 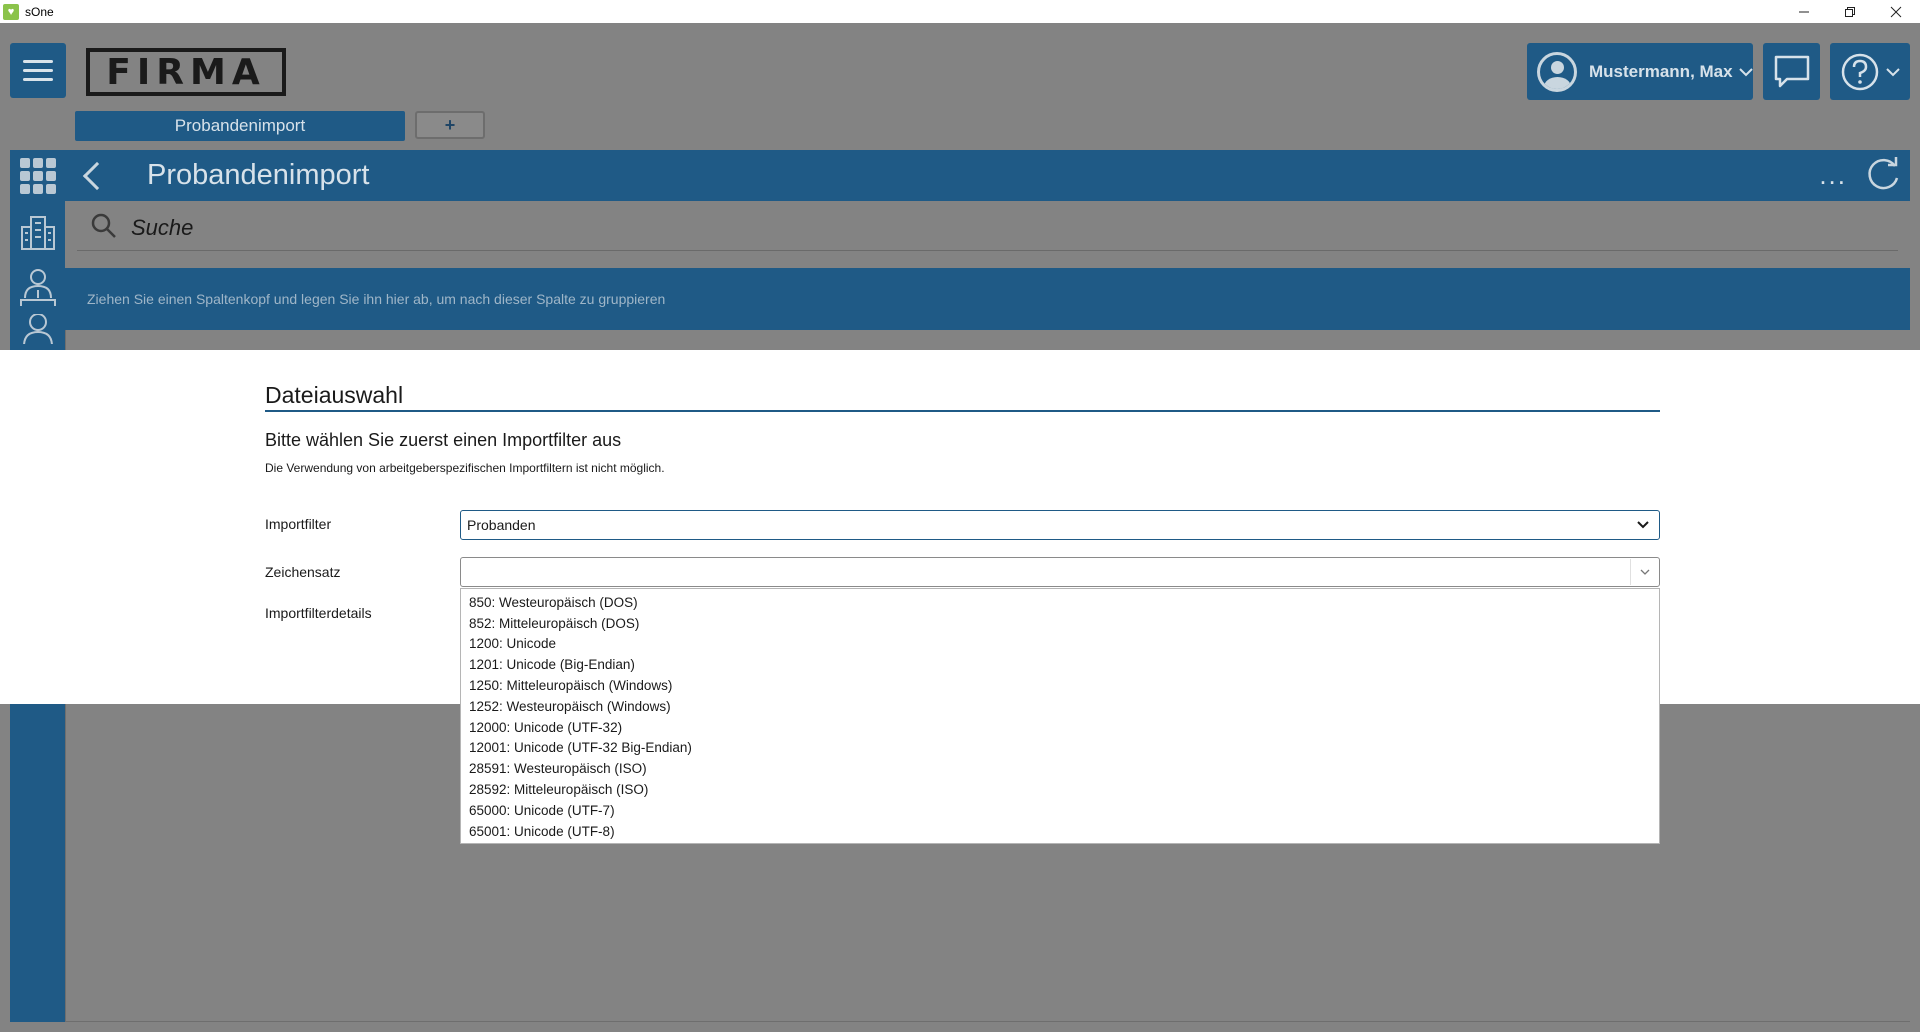 I want to click on hamburger-menu-button, so click(x=38, y=70).